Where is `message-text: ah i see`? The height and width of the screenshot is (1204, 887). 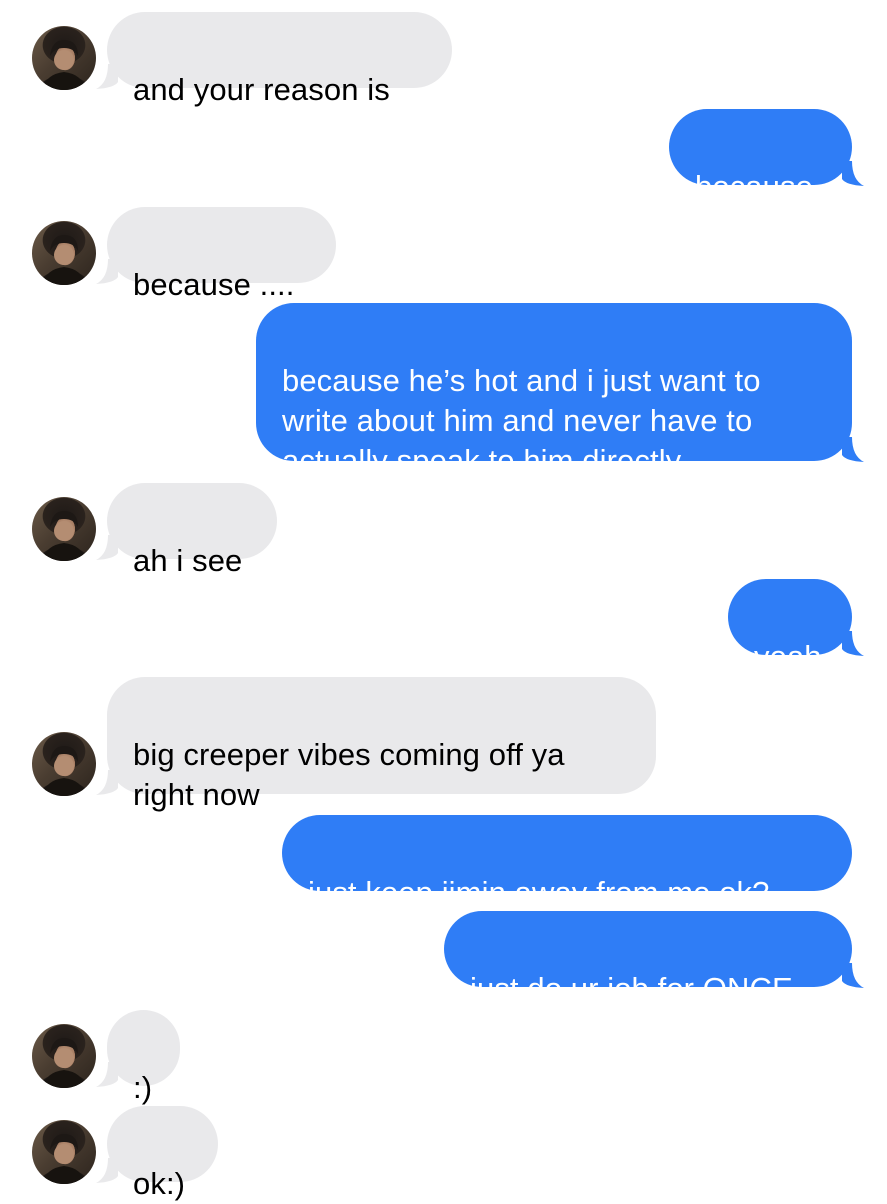
message-text: ah i see is located at coordinates (188, 560).